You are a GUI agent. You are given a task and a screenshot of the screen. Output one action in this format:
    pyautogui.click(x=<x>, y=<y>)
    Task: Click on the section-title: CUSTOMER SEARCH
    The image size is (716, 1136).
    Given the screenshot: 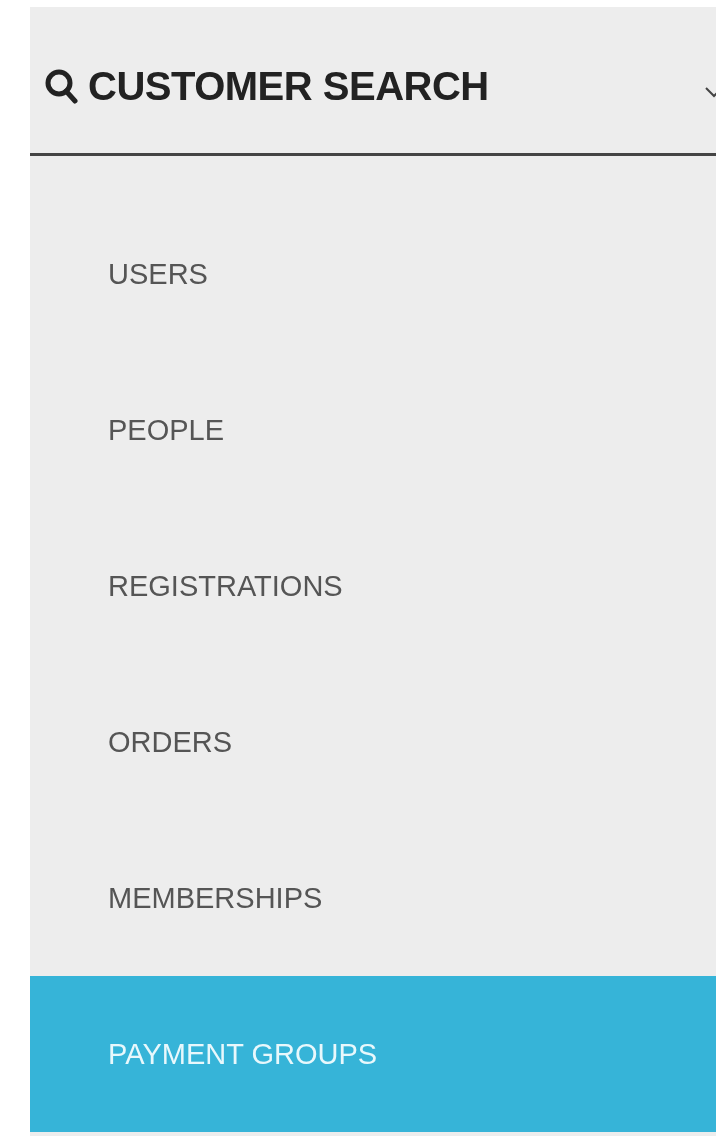 What is the action you would take?
    pyautogui.click(x=288, y=86)
    